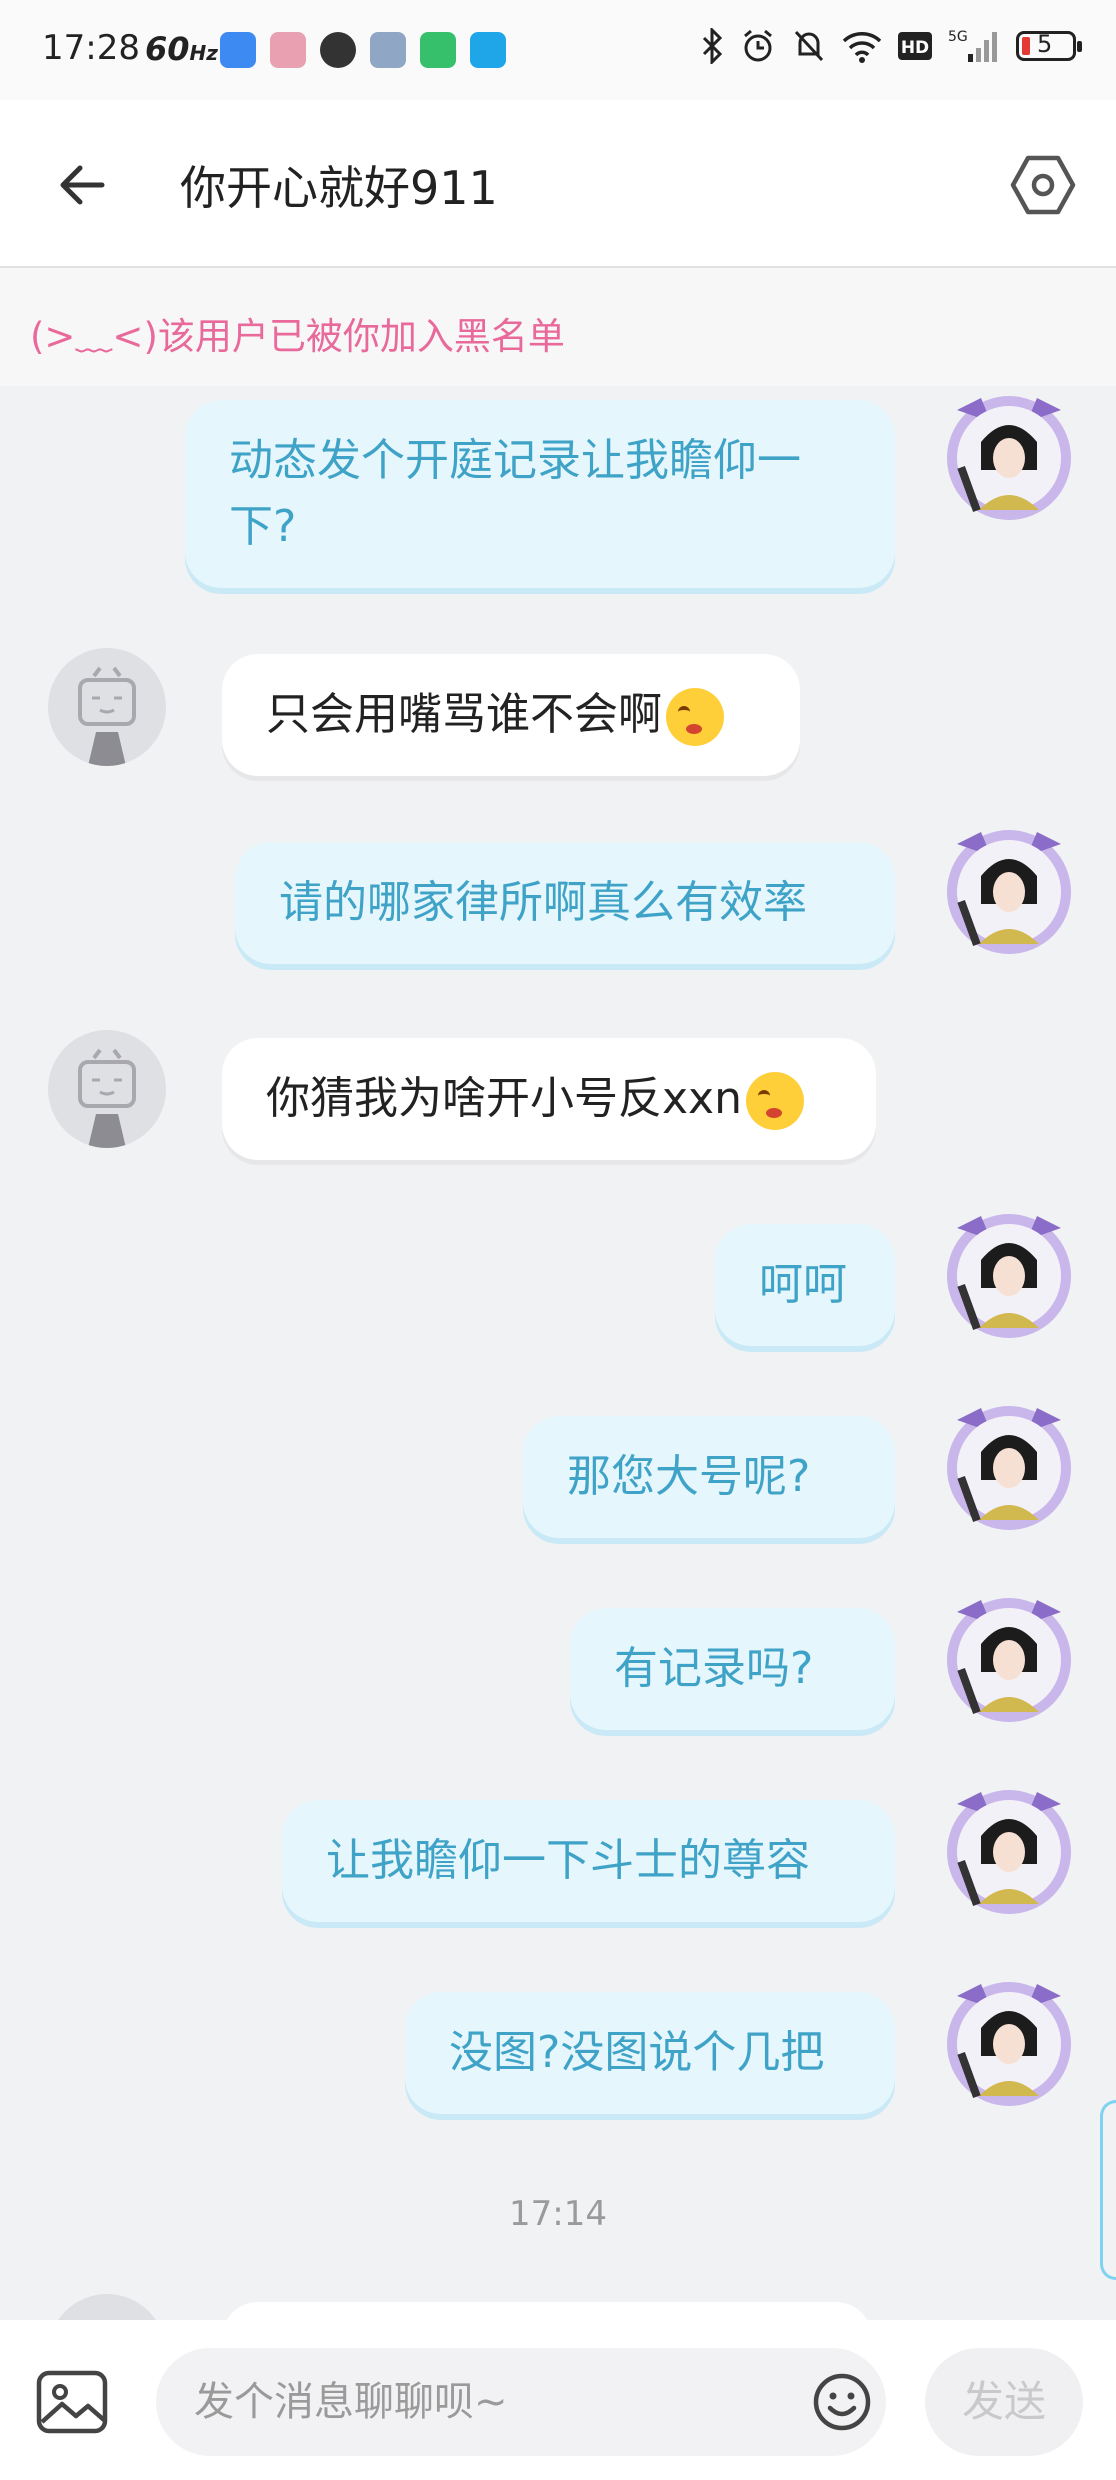 The width and height of the screenshot is (1116, 2480). What do you see at coordinates (689, 1476) in the screenshot?
I see `message-text: 那您大号呢?` at bounding box center [689, 1476].